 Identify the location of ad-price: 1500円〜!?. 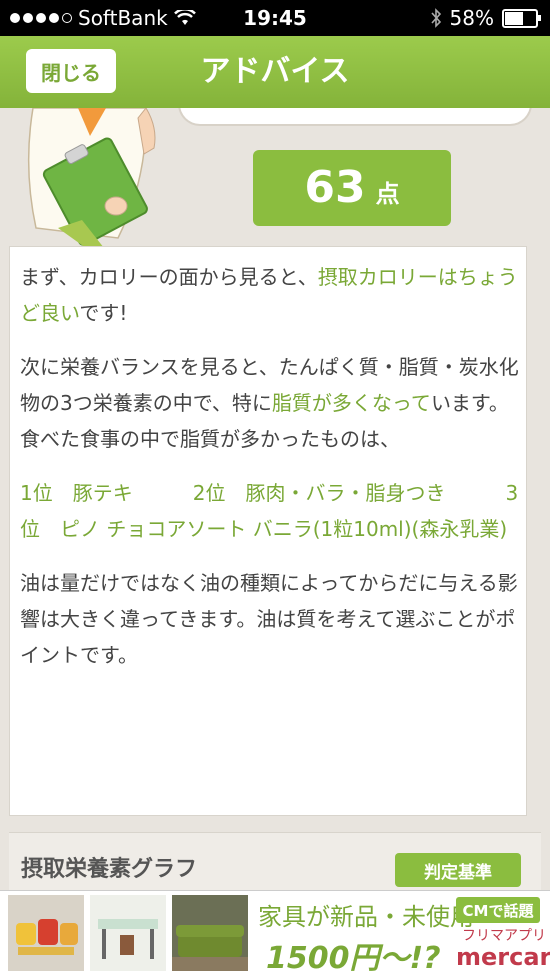
(353, 958).